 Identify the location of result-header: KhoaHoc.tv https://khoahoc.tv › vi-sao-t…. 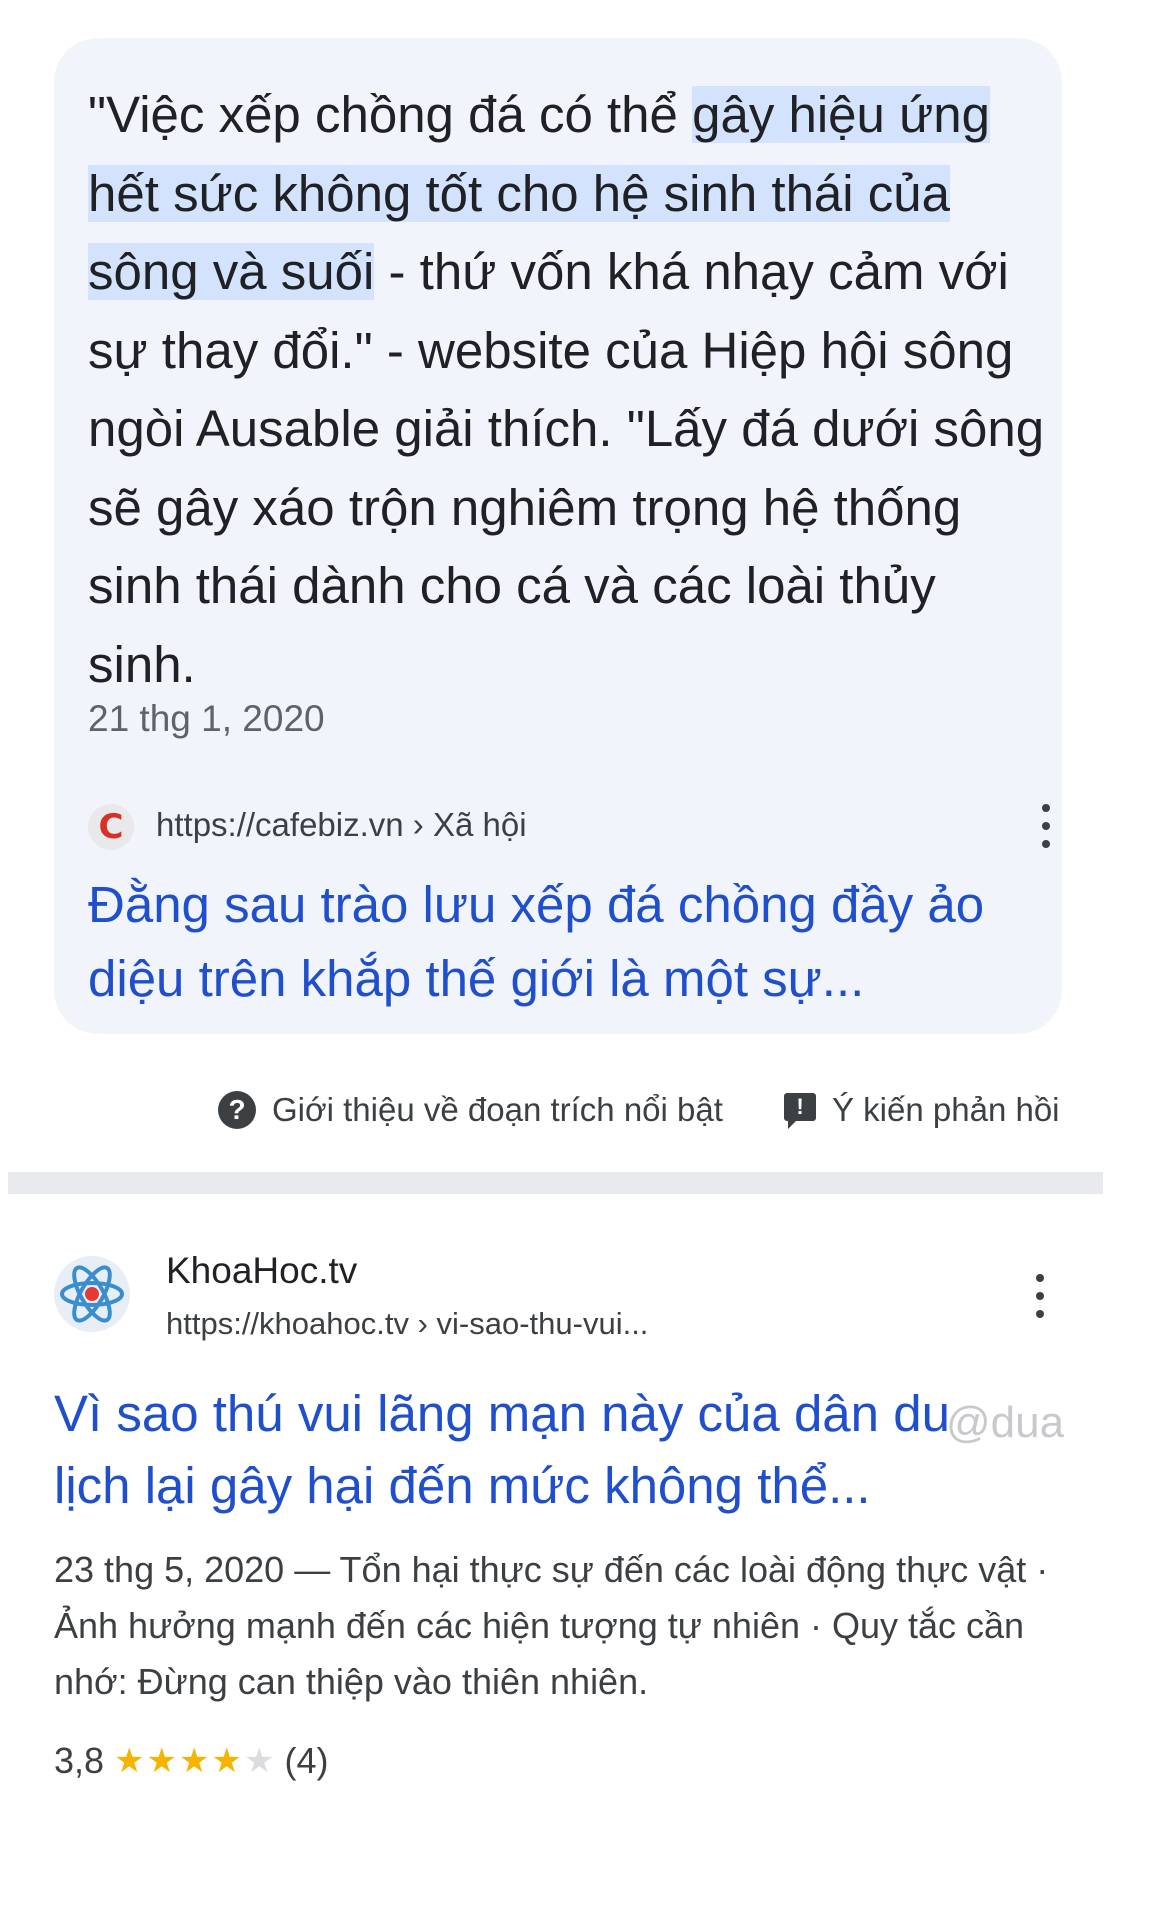
(564, 1303).